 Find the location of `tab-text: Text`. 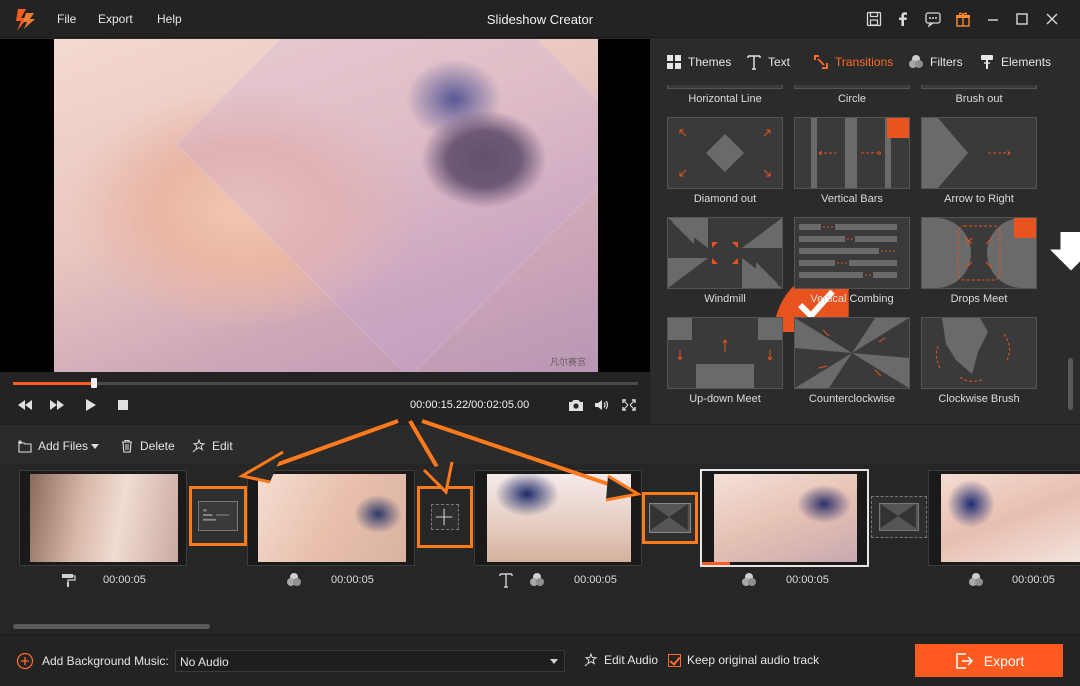

tab-text: Text is located at coordinates (768, 62).